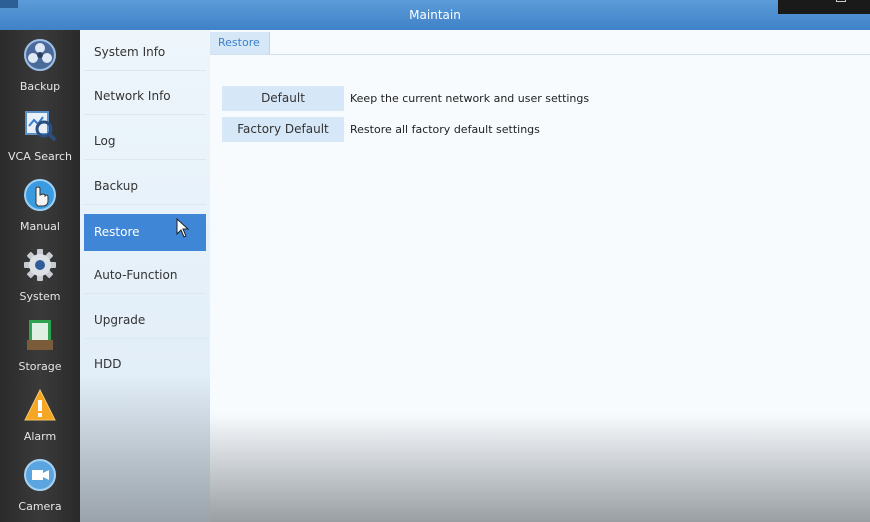 This screenshot has height=522, width=870. What do you see at coordinates (117, 232) in the screenshot?
I see `menu-item-label: Restore` at bounding box center [117, 232].